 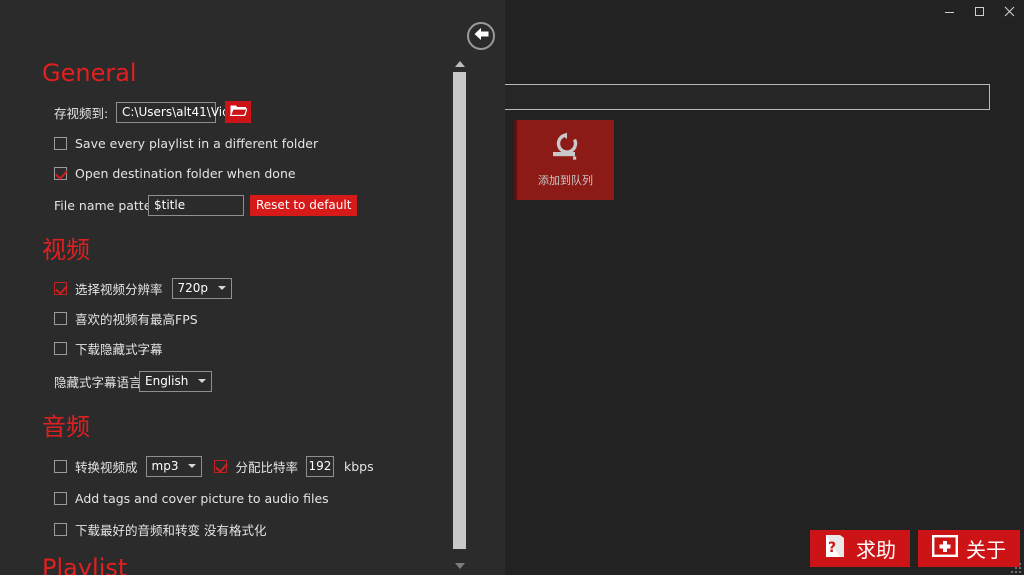 I want to click on bitrate-label: 分配比特率, so click(x=266, y=467).